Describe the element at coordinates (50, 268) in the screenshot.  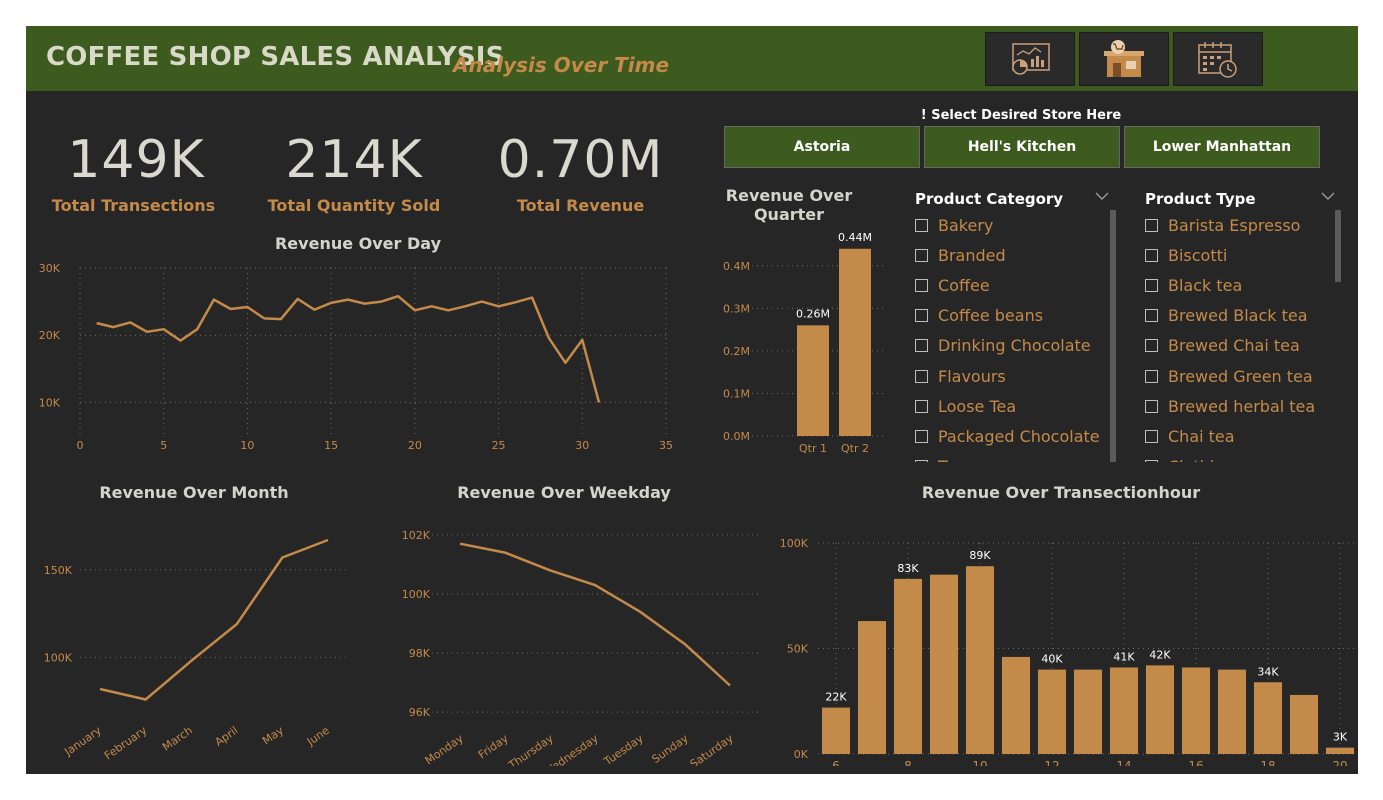
I see `y-tick-label: 30K` at that location.